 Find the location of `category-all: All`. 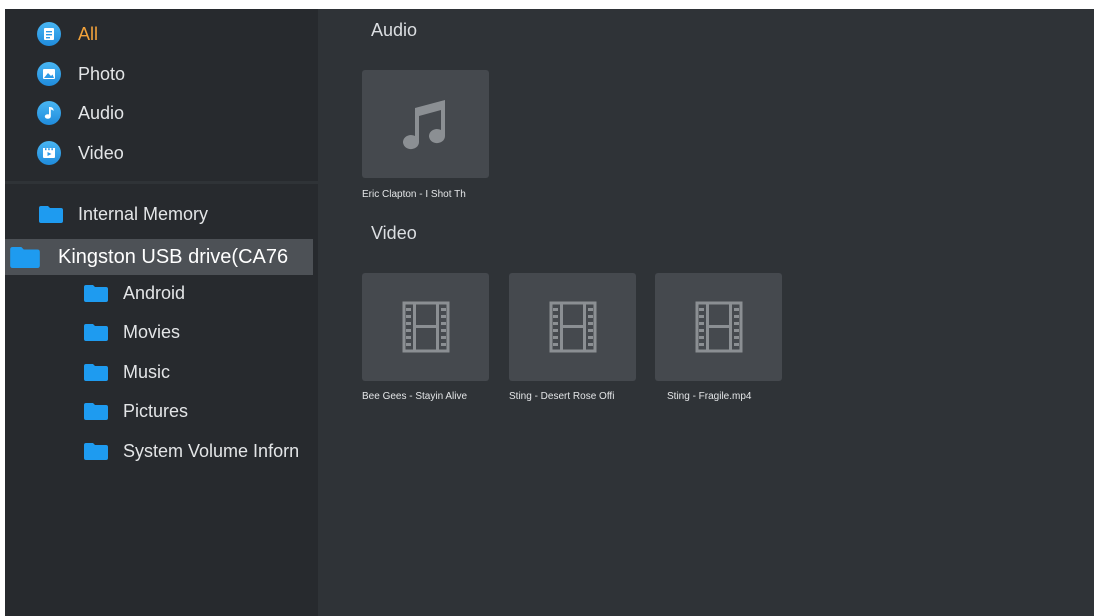

category-all: All is located at coordinates (67, 34).